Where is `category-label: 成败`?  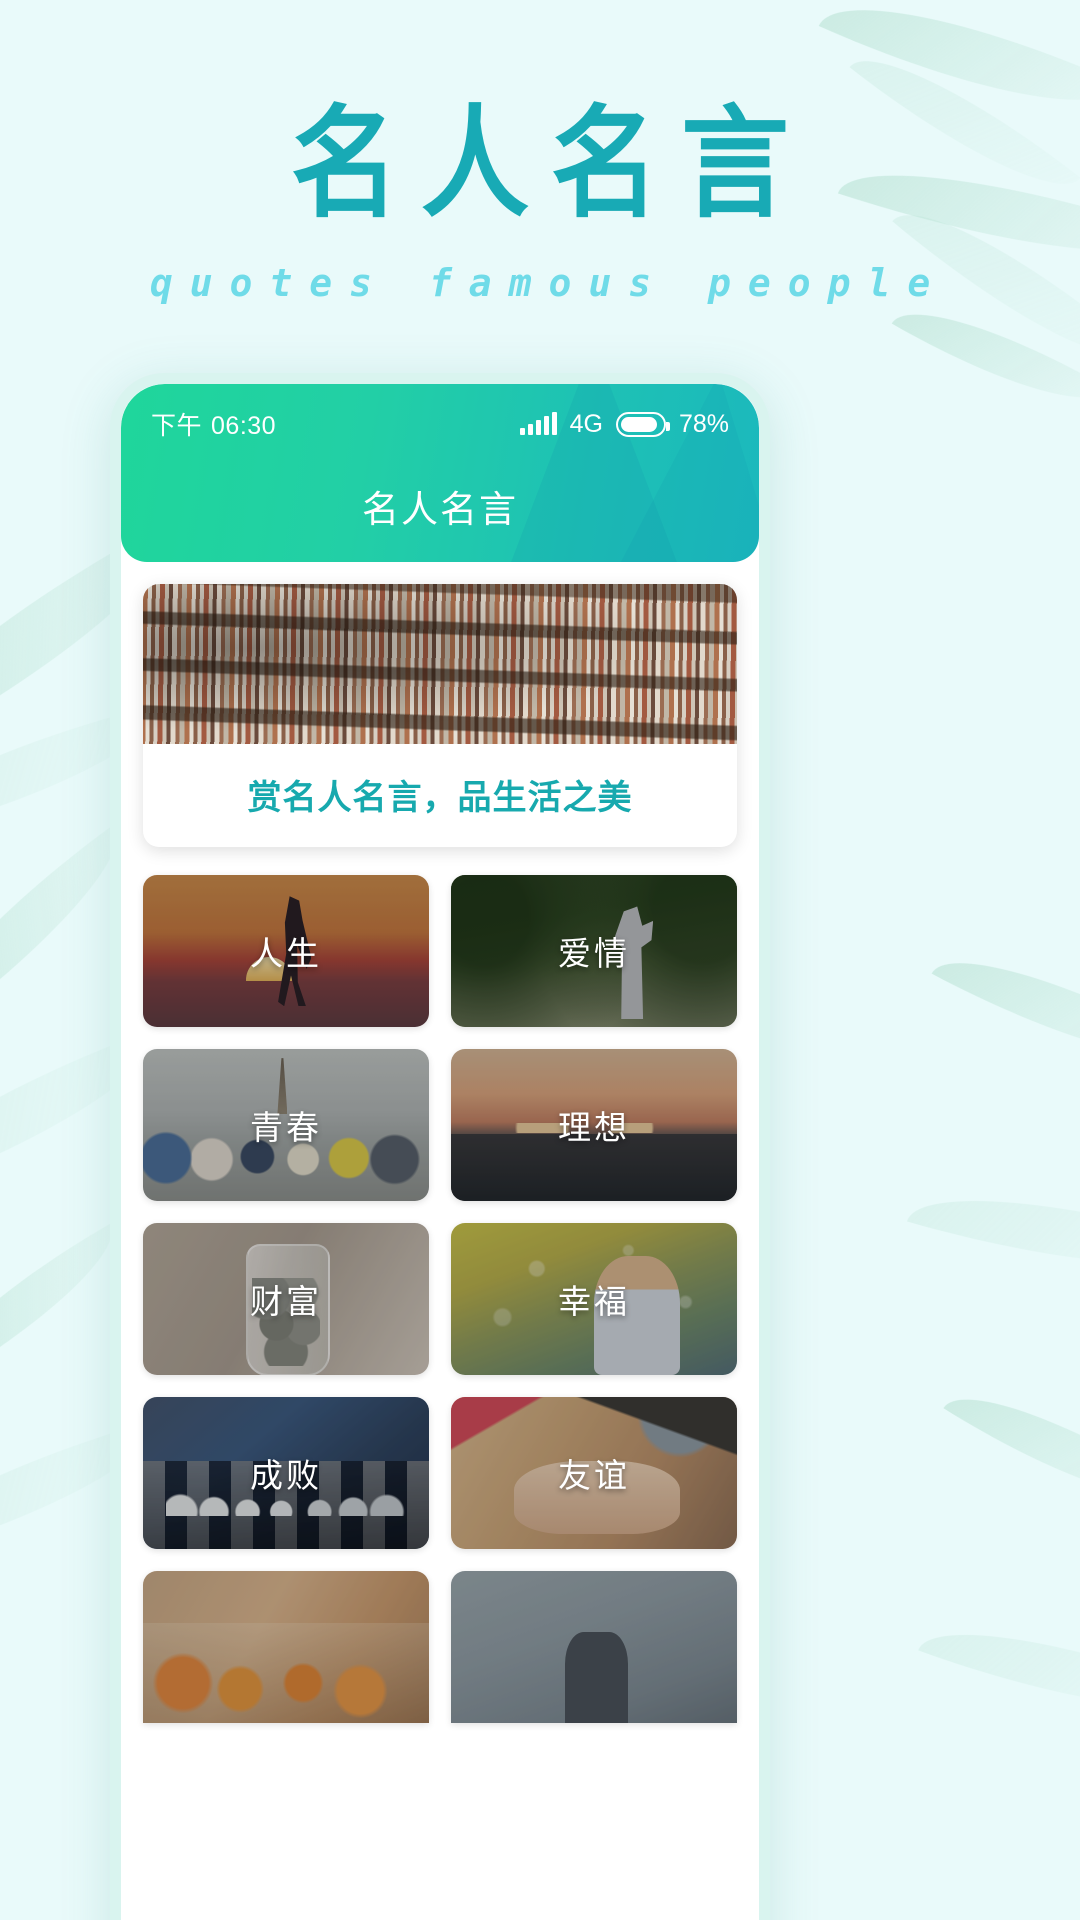 category-label: 成败 is located at coordinates (286, 1475).